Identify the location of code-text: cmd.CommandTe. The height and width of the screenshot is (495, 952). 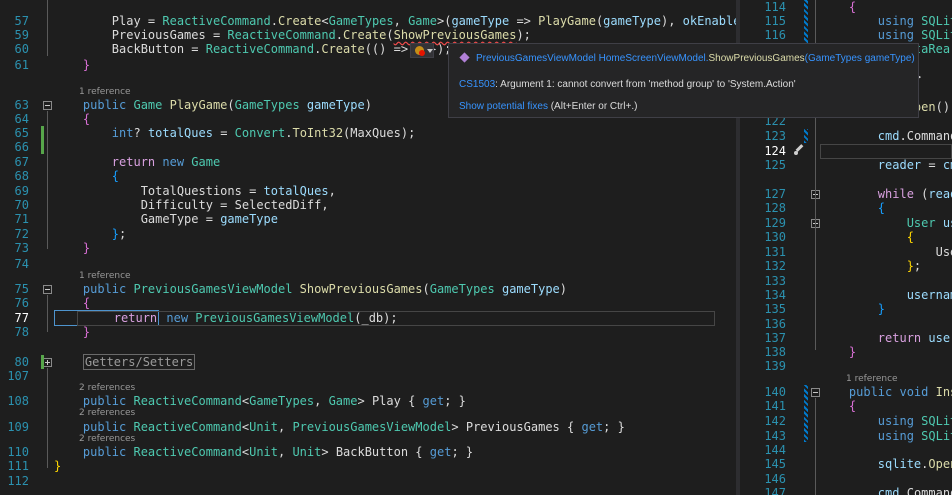
(886, 136).